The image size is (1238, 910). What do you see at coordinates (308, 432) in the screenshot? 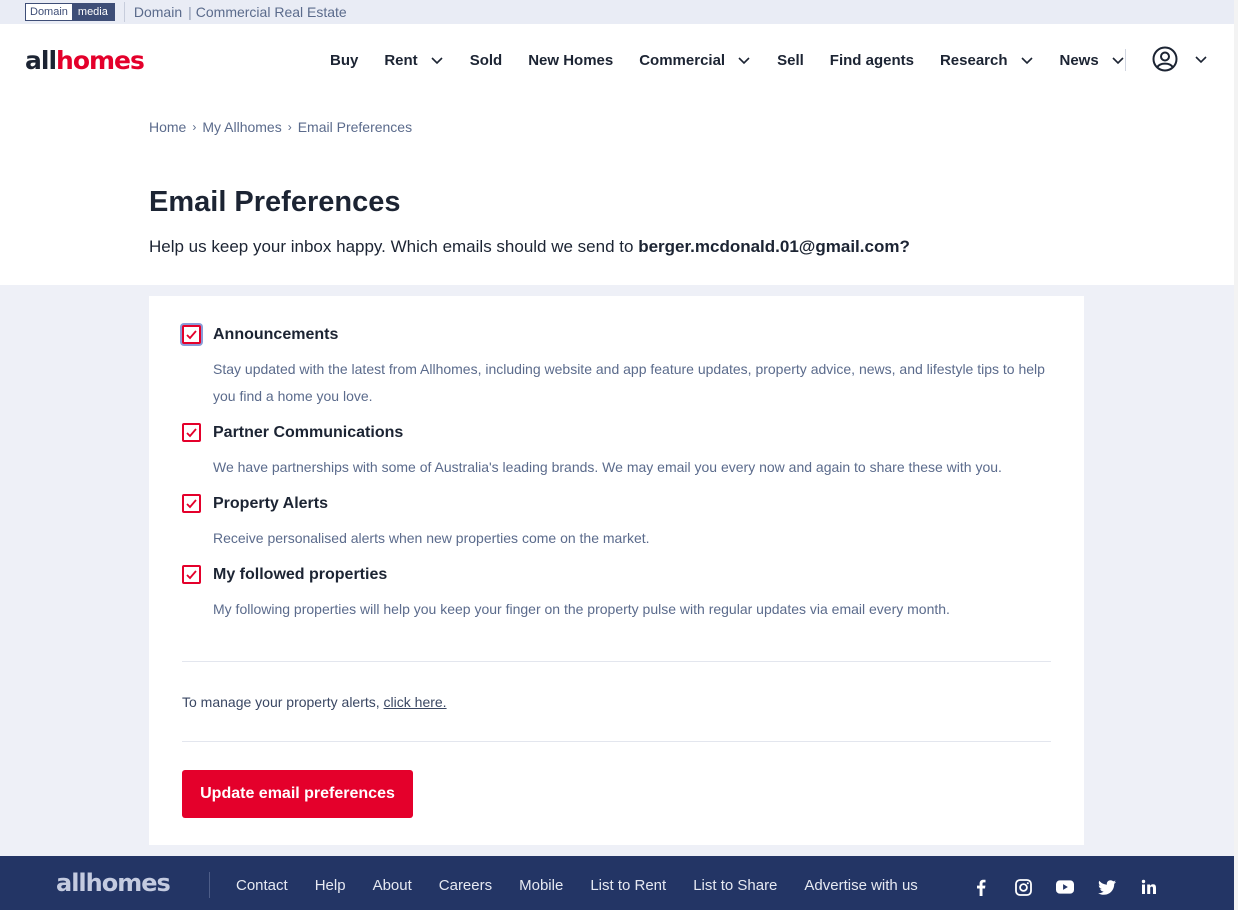
I see `pref-title: Partner Communications` at bounding box center [308, 432].